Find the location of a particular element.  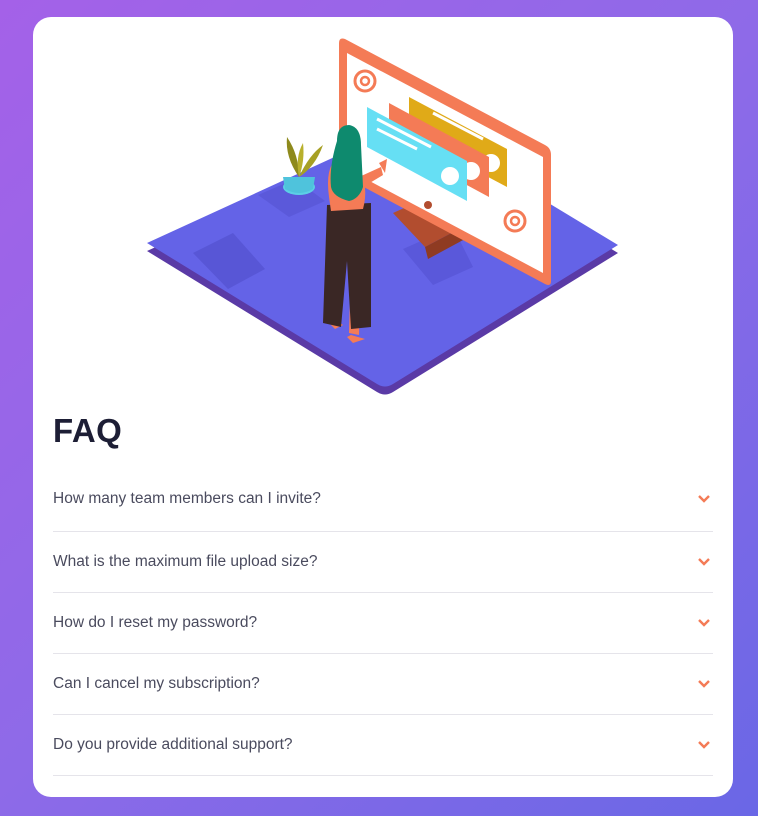

faq-question: What is the maximum file upload size? is located at coordinates (185, 561).